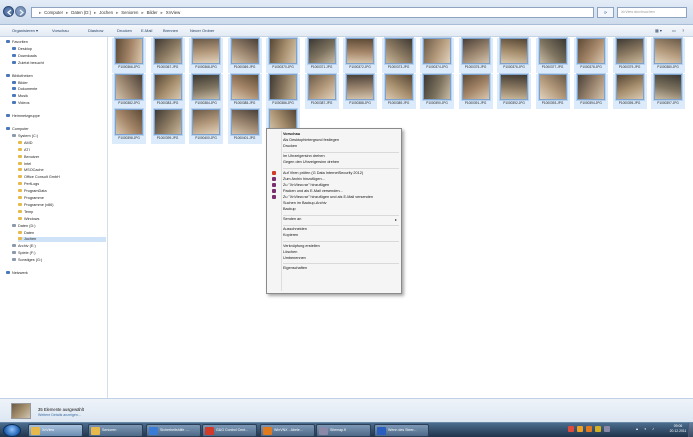  Describe the element at coordinates (62, 233) in the screenshot. I see `nav-item: Daten` at that location.